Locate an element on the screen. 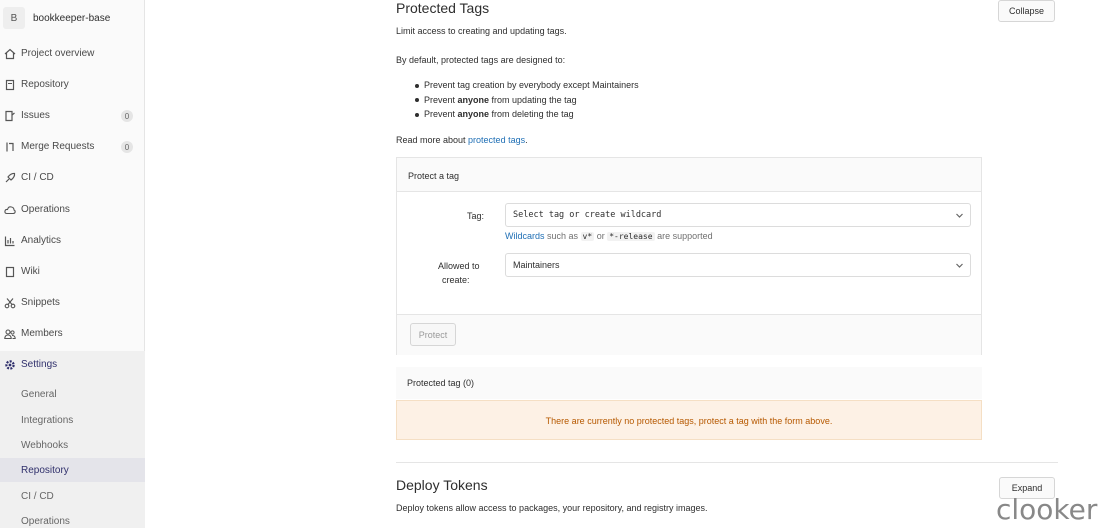 This screenshot has height=528, width=1107. sidebar-item-label: Wiki is located at coordinates (30, 271).